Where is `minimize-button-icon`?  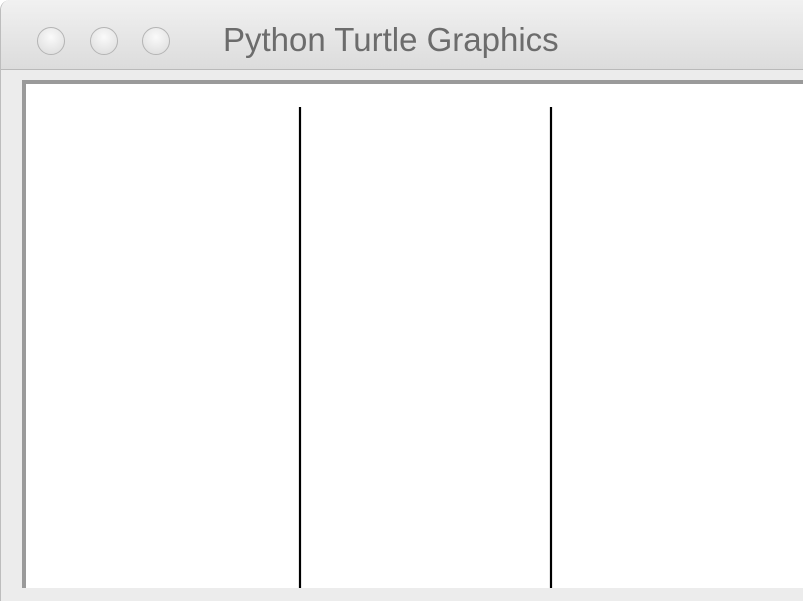
minimize-button-icon is located at coordinates (104, 41).